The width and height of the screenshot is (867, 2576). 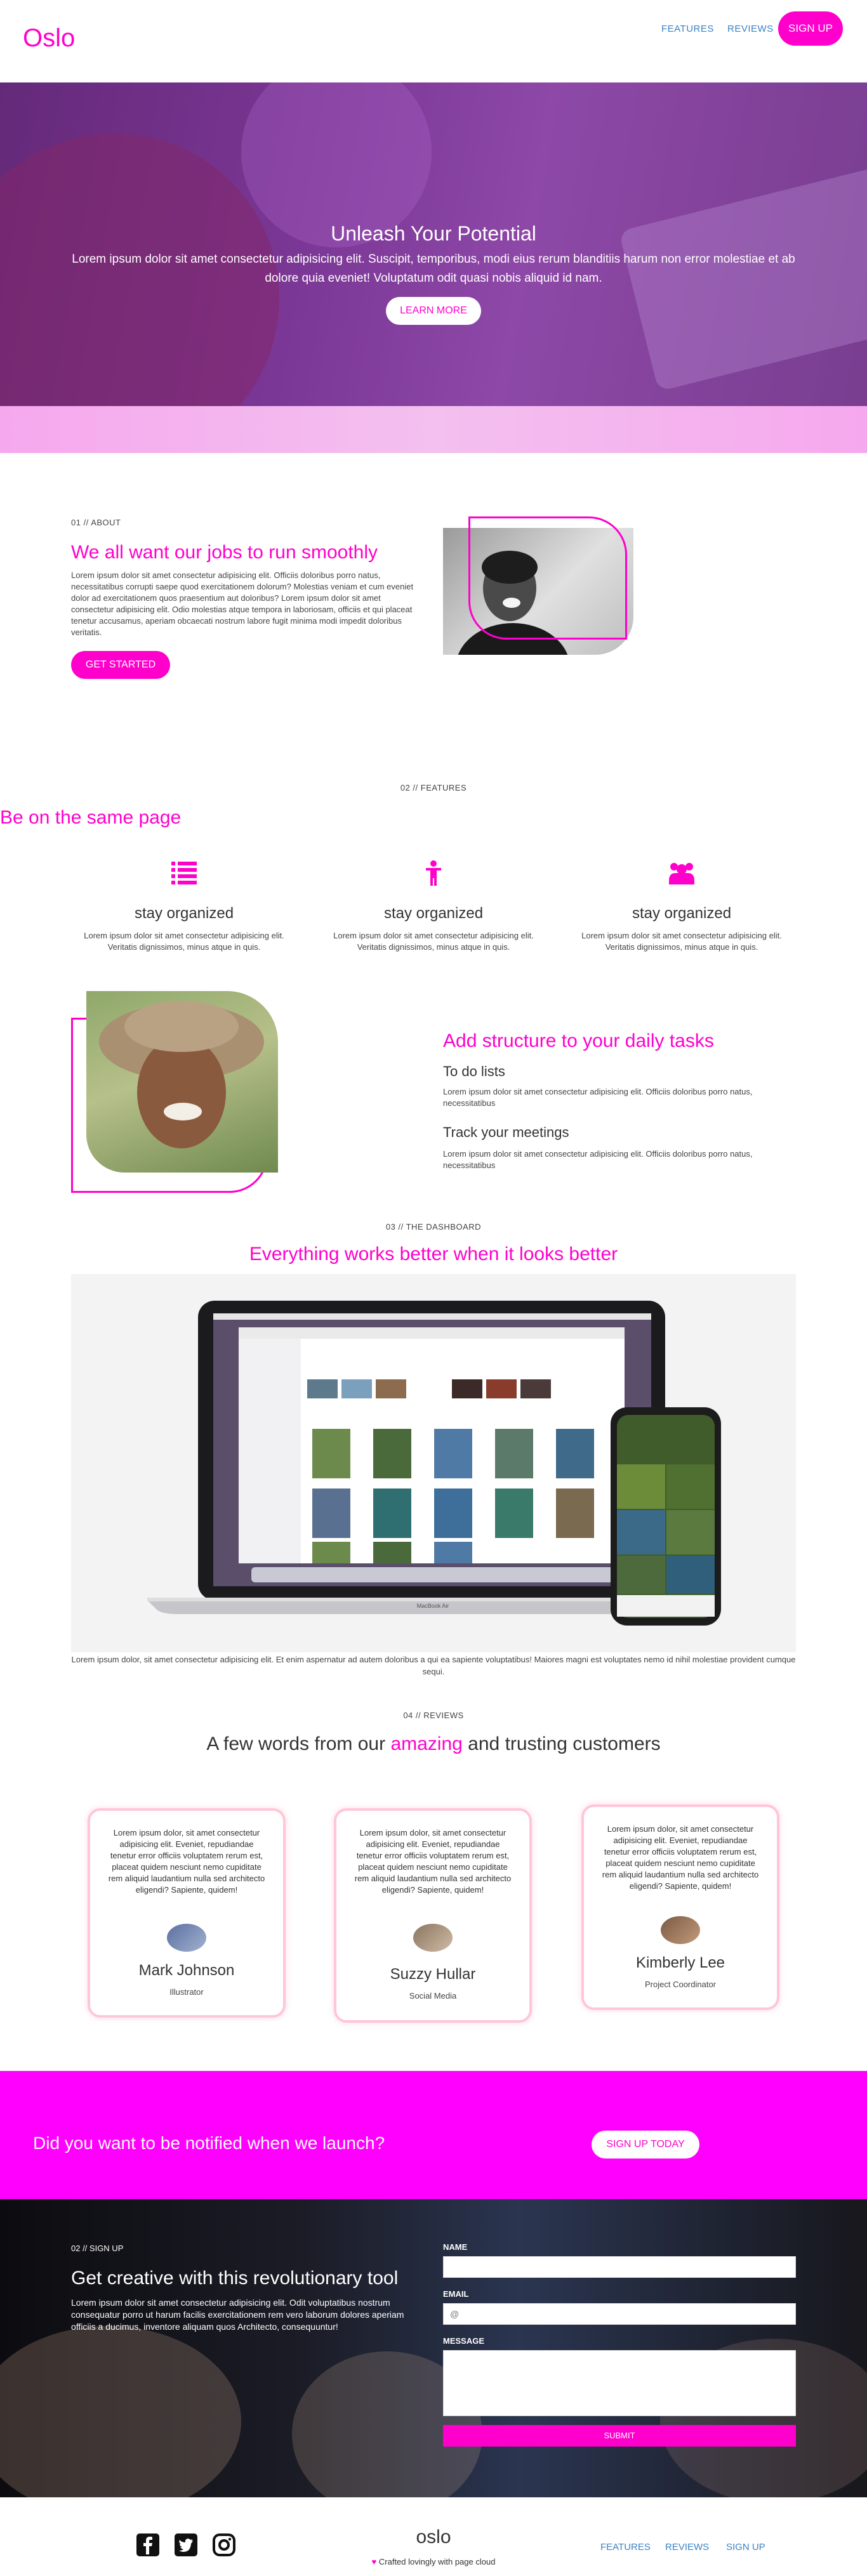 I want to click on list-icon, so click(x=184, y=873).